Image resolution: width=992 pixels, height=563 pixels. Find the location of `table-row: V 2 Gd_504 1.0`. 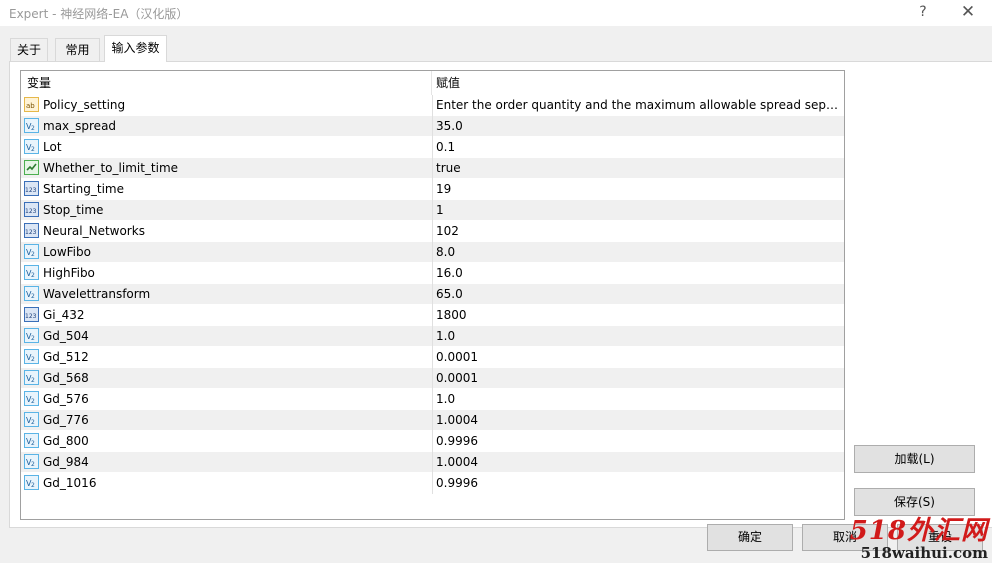

table-row: V 2 Gd_504 1.0 is located at coordinates (432, 336).